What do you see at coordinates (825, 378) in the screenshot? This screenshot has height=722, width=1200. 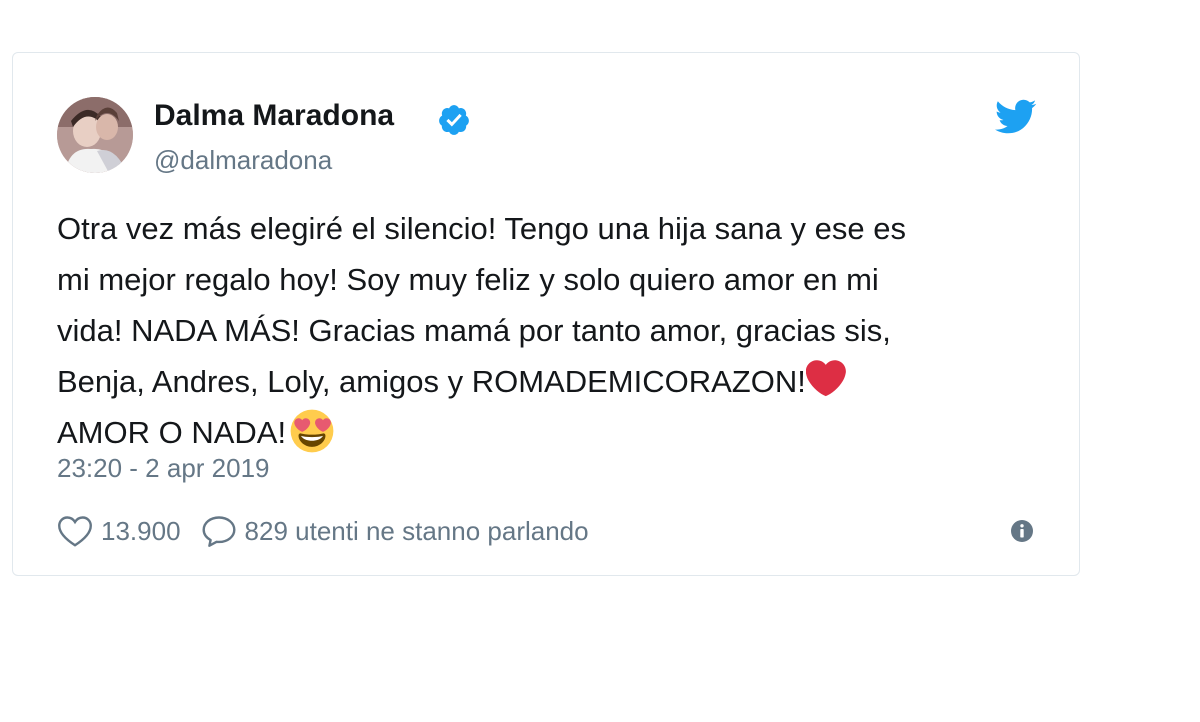 I see `red-heart-emoji-icon` at bounding box center [825, 378].